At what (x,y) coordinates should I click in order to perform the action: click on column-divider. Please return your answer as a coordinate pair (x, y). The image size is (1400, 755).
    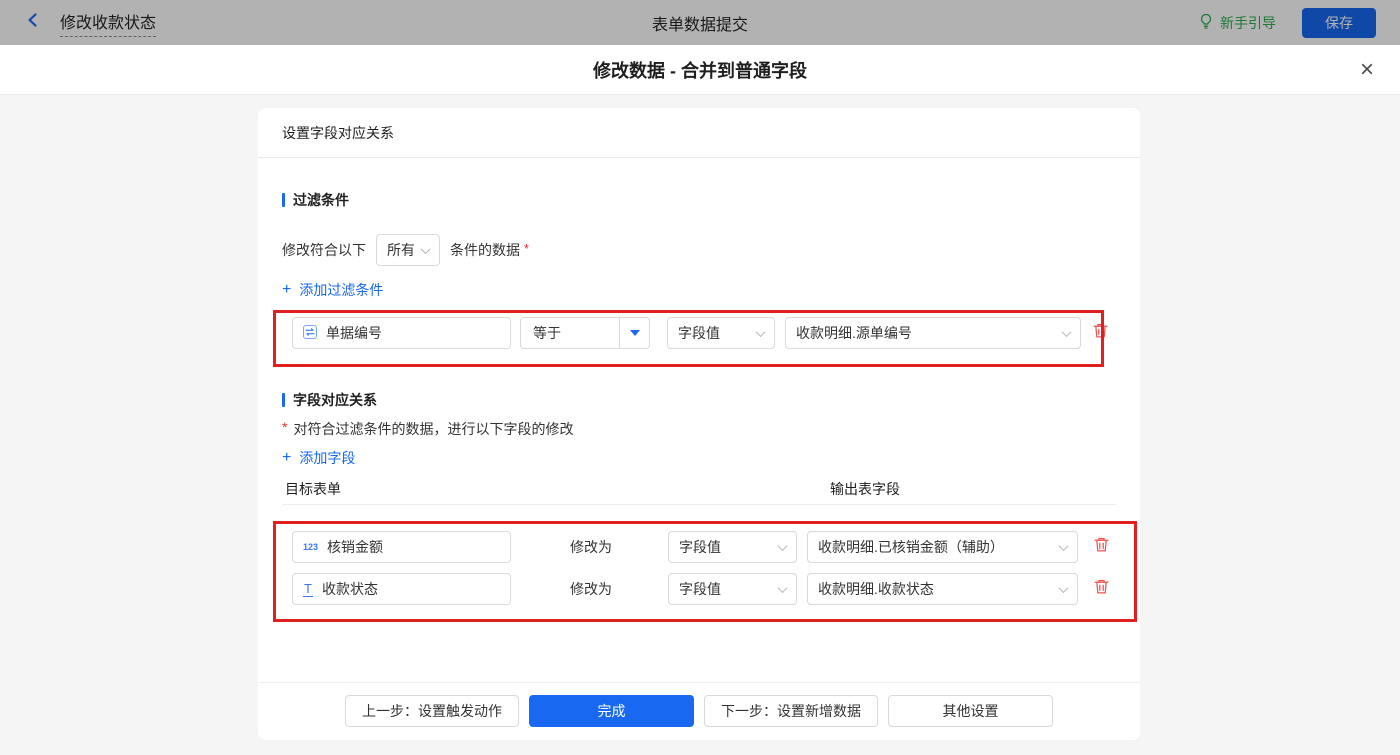
    Looking at the image, I should click on (699, 504).